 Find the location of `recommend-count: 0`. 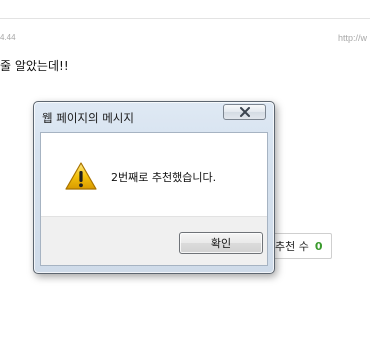

recommend-count: 0 is located at coordinates (318, 246).